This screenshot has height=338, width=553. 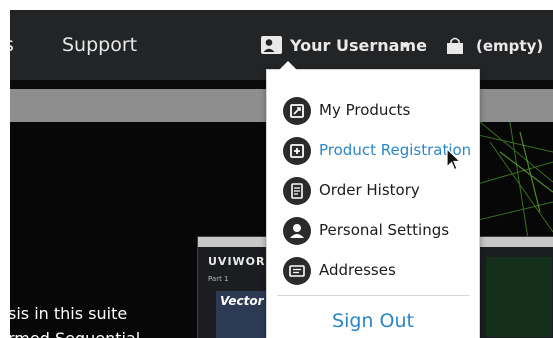 What do you see at coordinates (271, 45) in the screenshot?
I see `user-icon` at bounding box center [271, 45].